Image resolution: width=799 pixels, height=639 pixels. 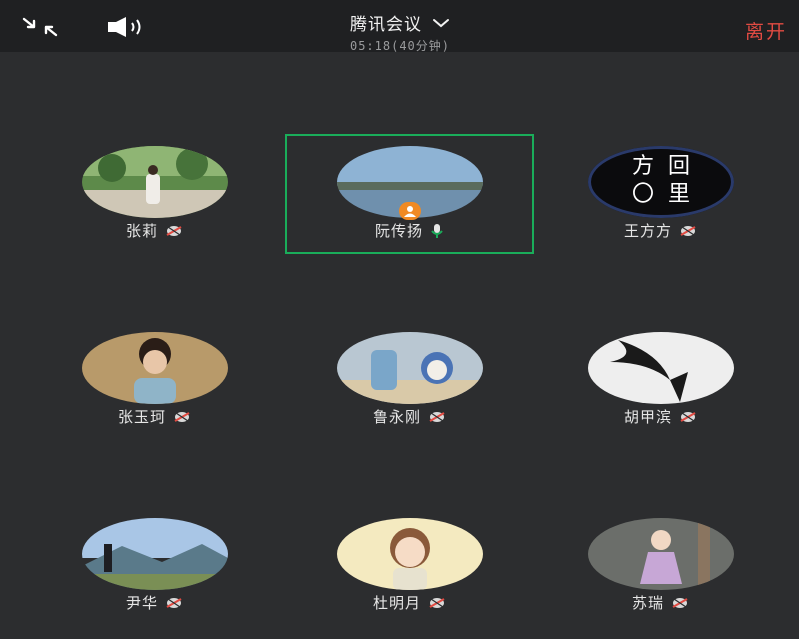 I want to click on participant-tile: 杜明月, so click(x=410, y=566).